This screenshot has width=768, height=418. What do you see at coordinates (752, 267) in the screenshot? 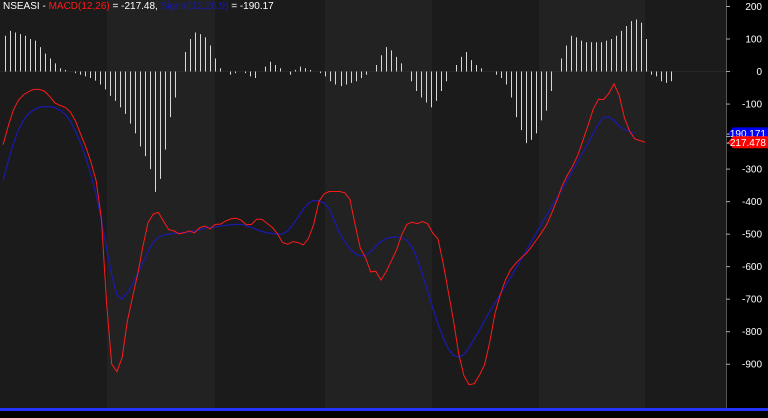
I see `y-tick-label: -600` at bounding box center [752, 267].